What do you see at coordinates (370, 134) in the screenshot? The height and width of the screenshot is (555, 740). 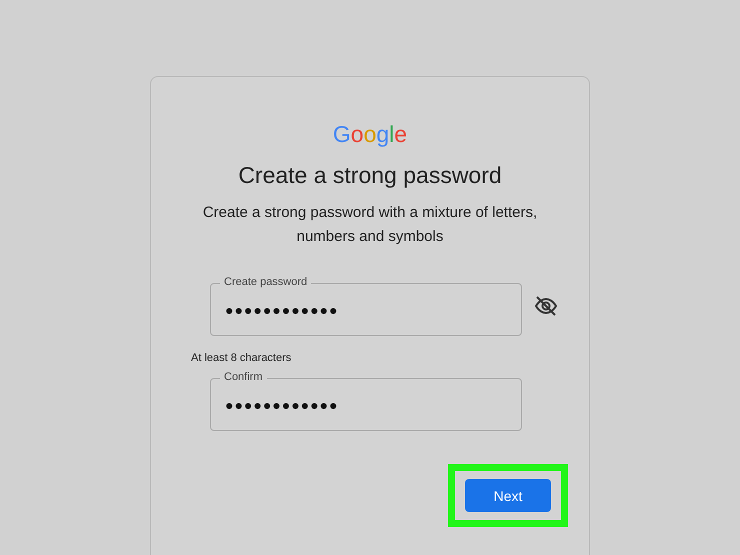 I see `logo: Google` at bounding box center [370, 134].